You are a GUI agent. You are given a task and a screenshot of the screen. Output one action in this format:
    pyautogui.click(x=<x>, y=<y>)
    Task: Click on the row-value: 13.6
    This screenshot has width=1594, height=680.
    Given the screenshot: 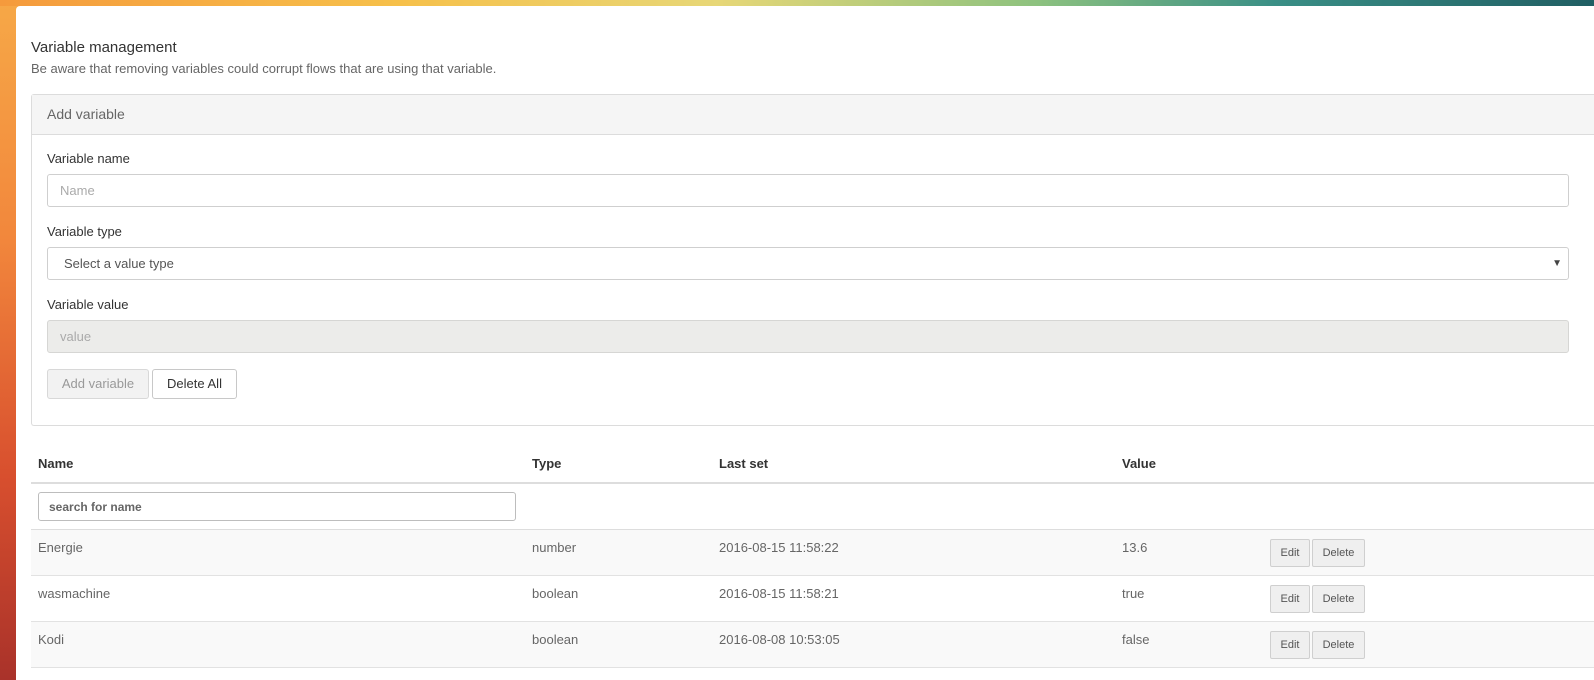 What is the action you would take?
    pyautogui.click(x=1135, y=547)
    